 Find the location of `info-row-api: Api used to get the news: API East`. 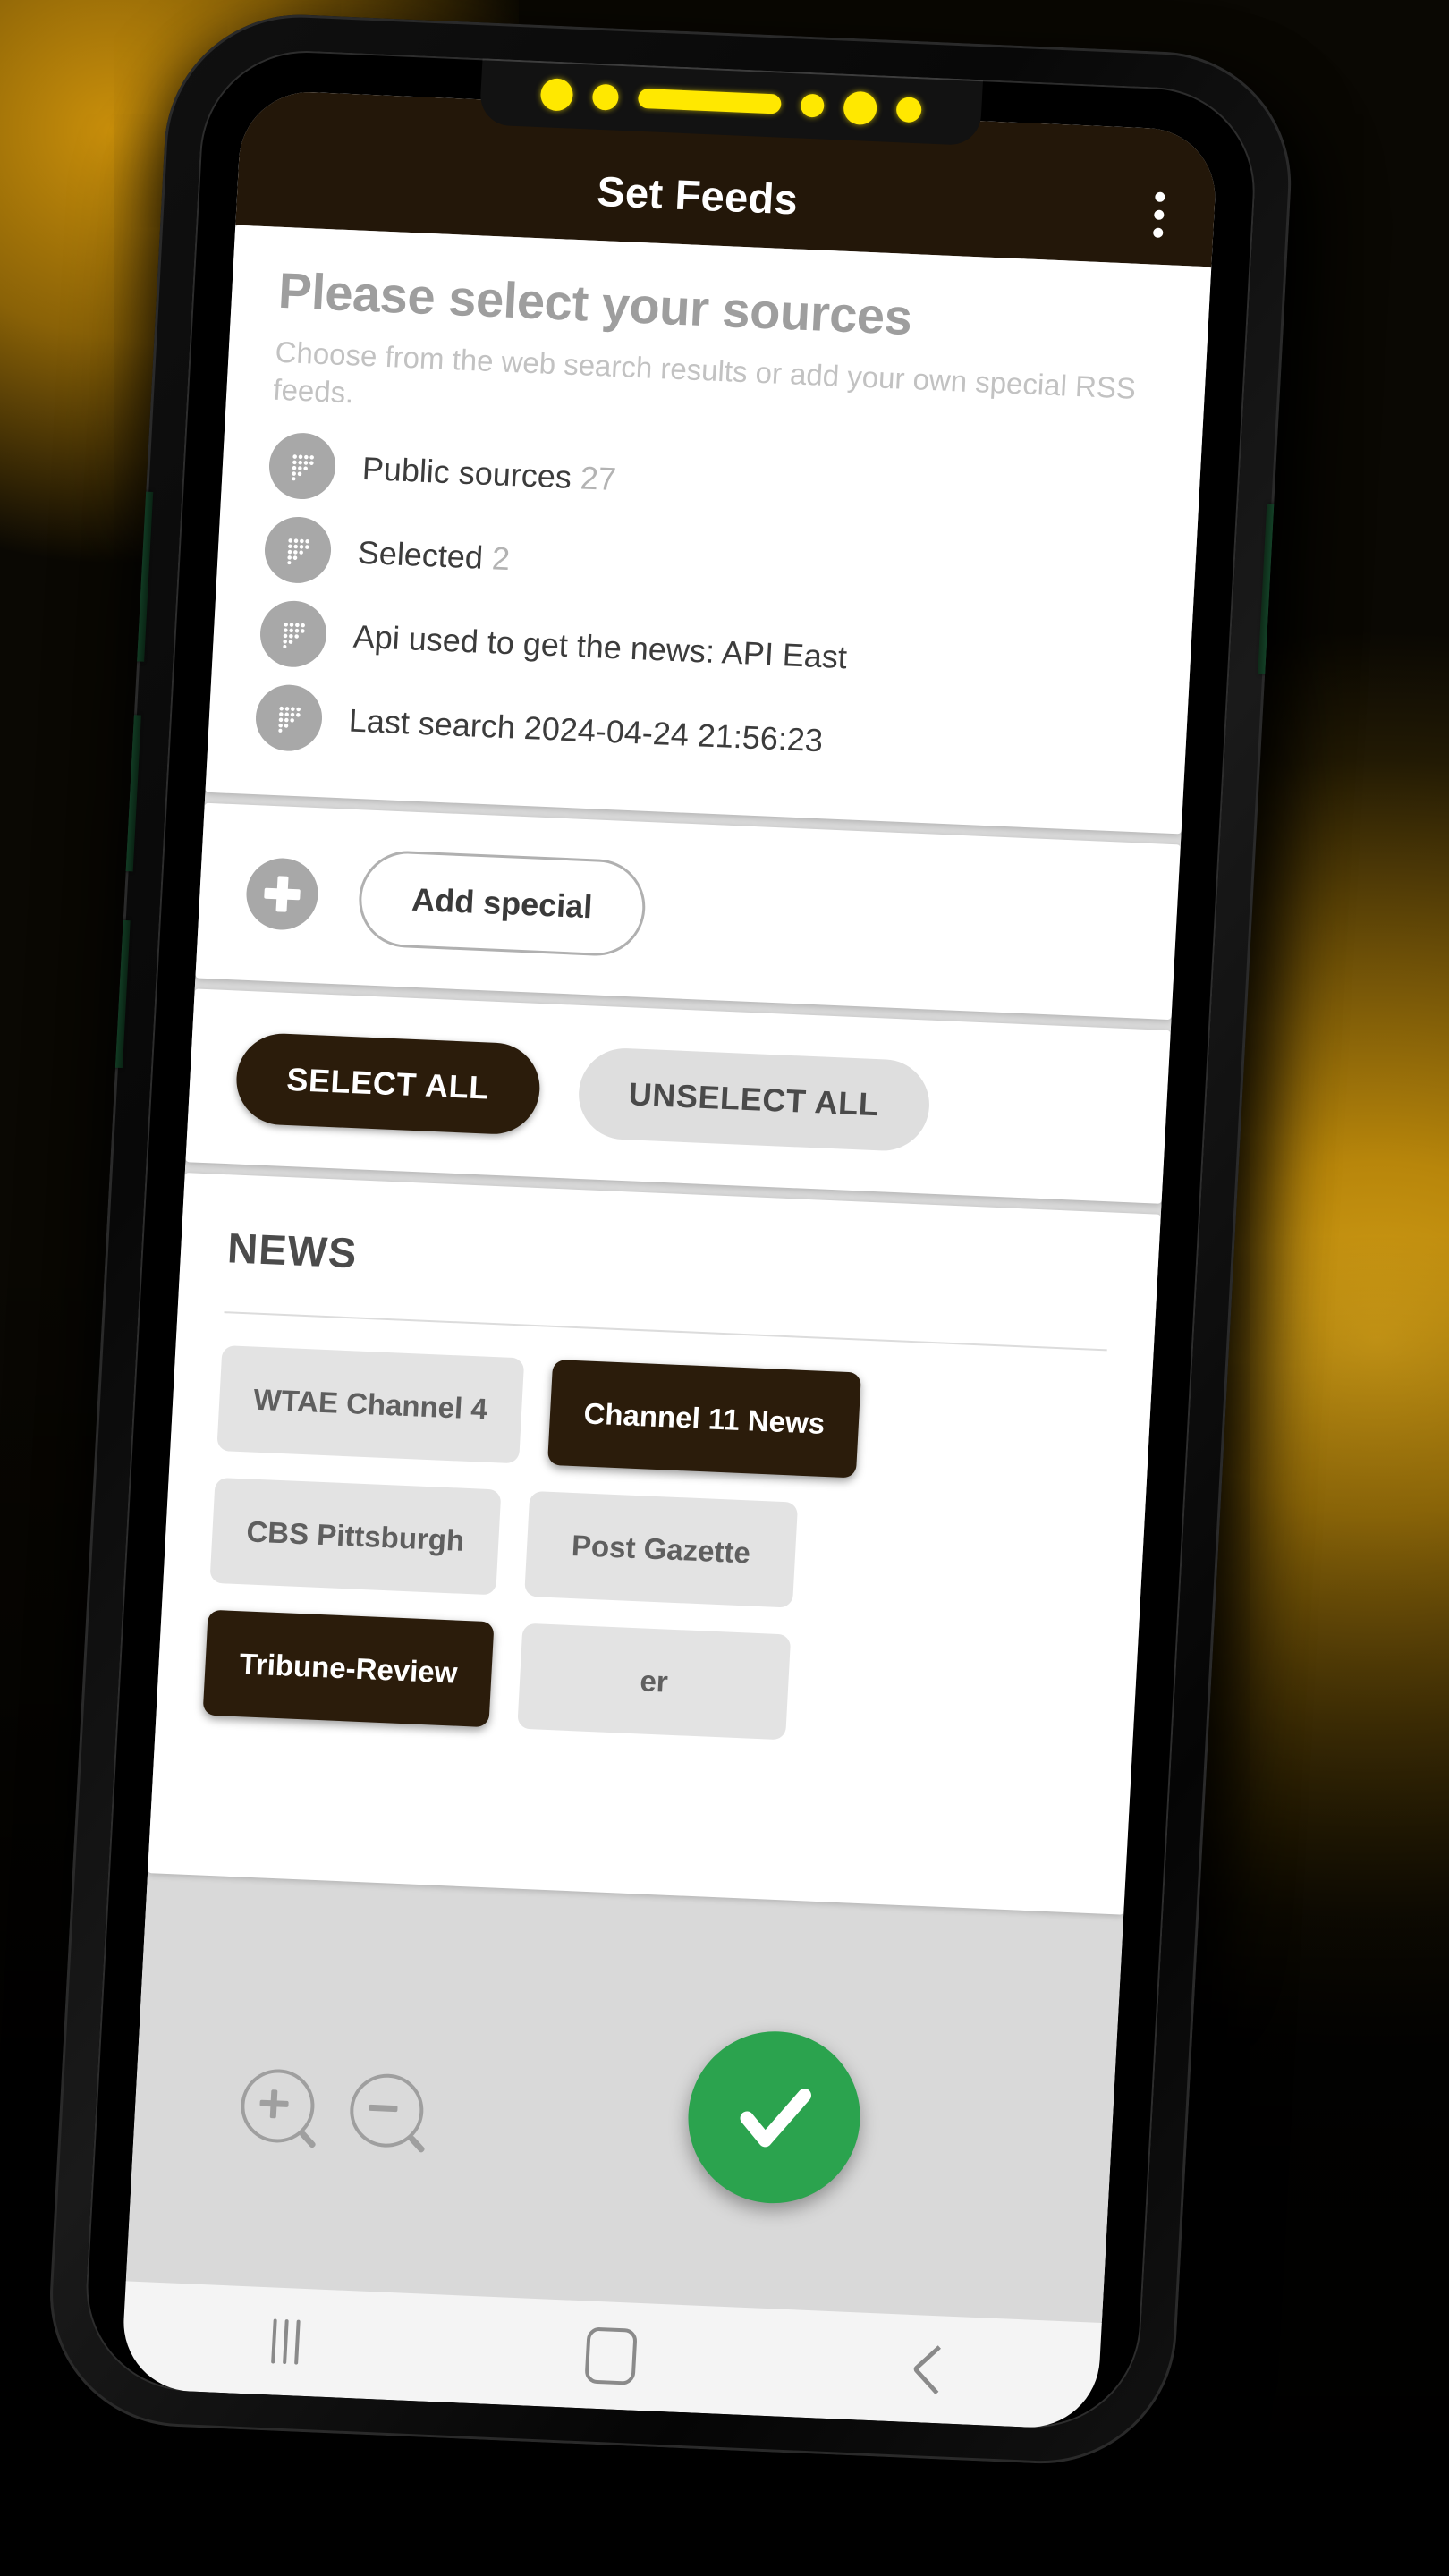

info-row-api: Api used to get the news: API East is located at coordinates (701, 651).